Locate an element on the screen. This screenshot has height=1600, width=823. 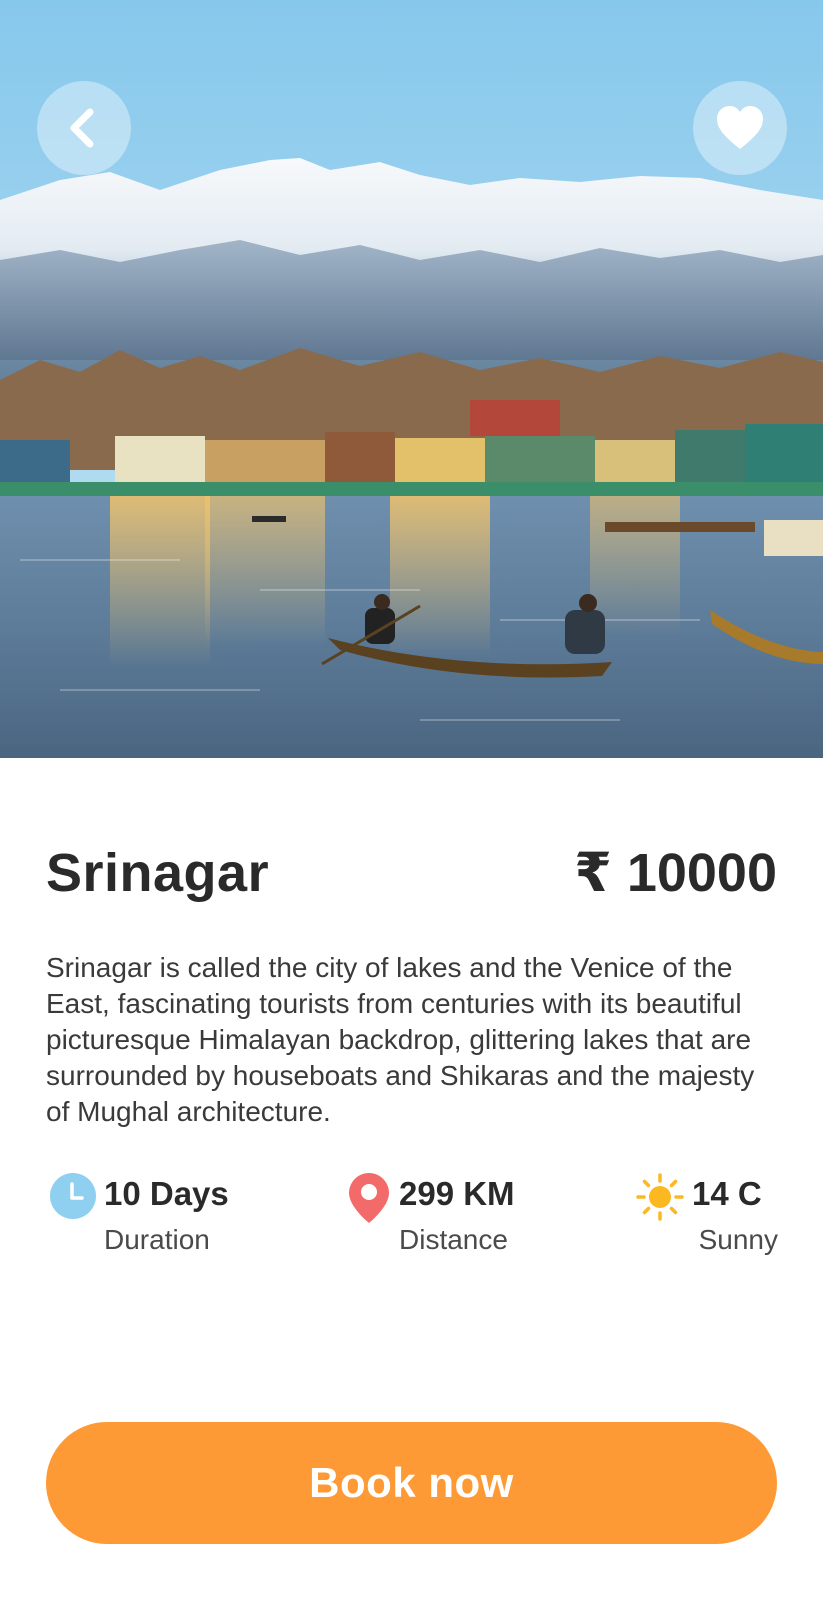
sun-icon is located at coordinates (660, 1199).